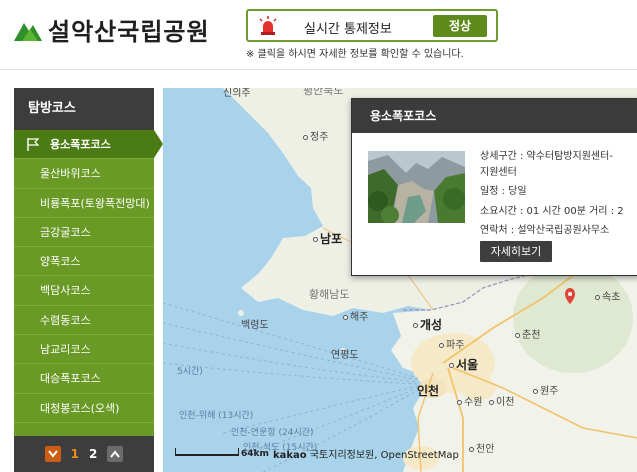  Describe the element at coordinates (272, 433) in the screenshot. I see `map-label-route: 인천-연운항 (24시간)` at that location.